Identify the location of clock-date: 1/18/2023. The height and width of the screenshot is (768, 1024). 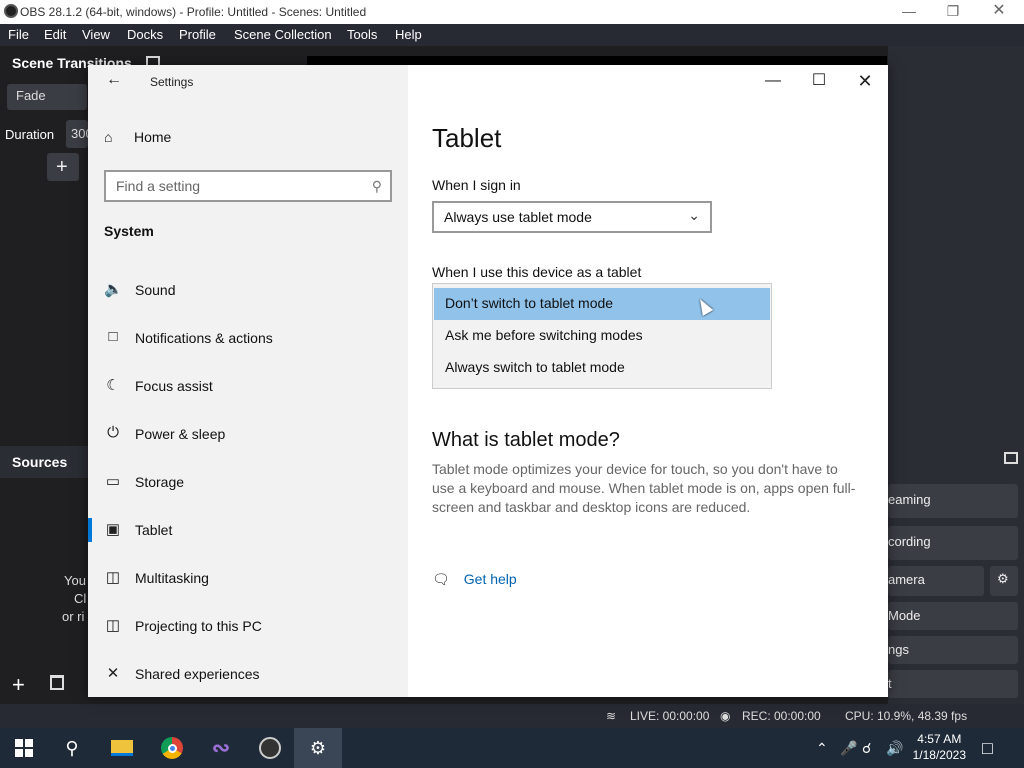
(939, 755).